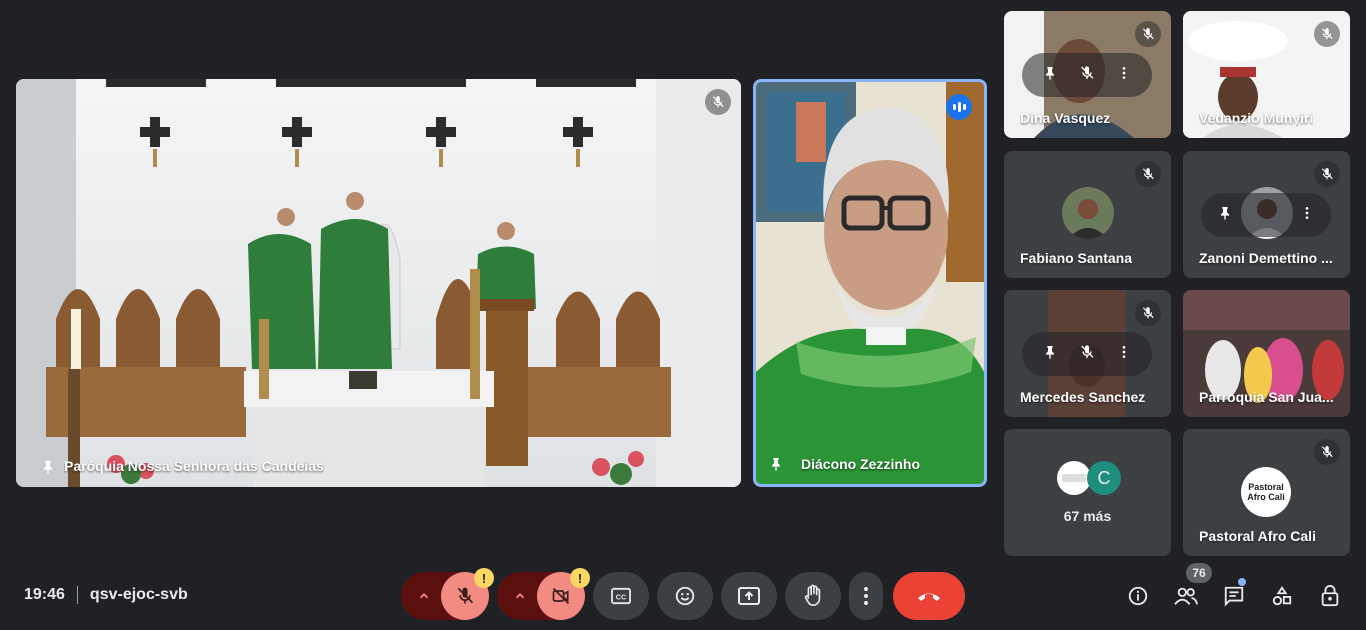  What do you see at coordinates (484, 578) in the screenshot?
I see `mic-warning-icon: !` at bounding box center [484, 578].